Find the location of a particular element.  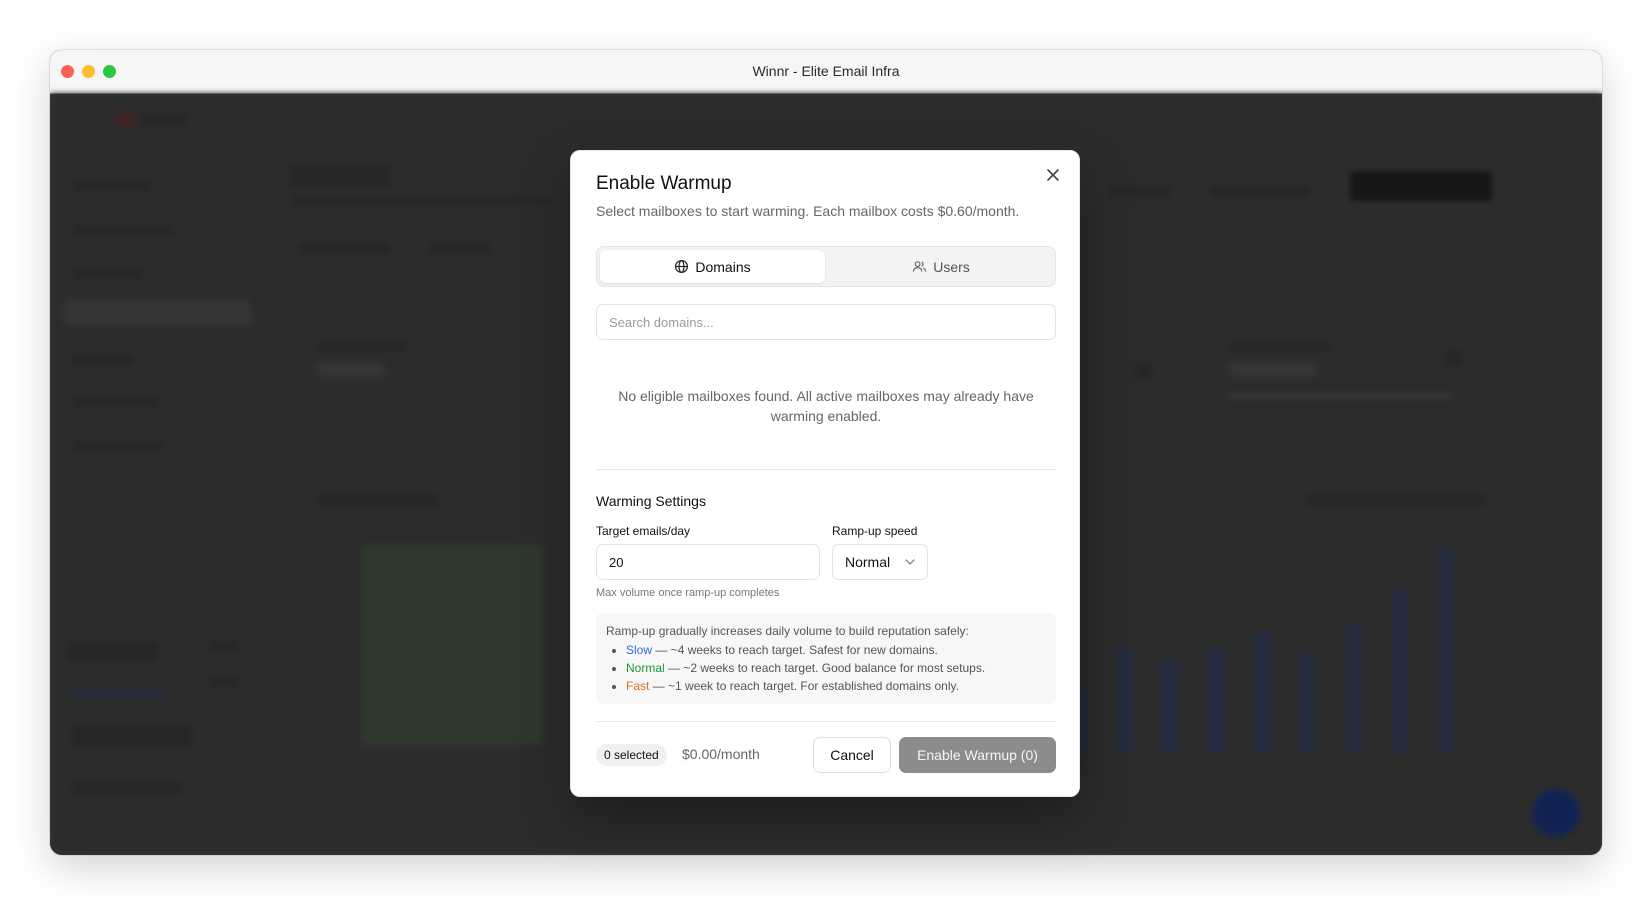

title-bar: Winnr - Elite Email Infra is located at coordinates (826, 72).